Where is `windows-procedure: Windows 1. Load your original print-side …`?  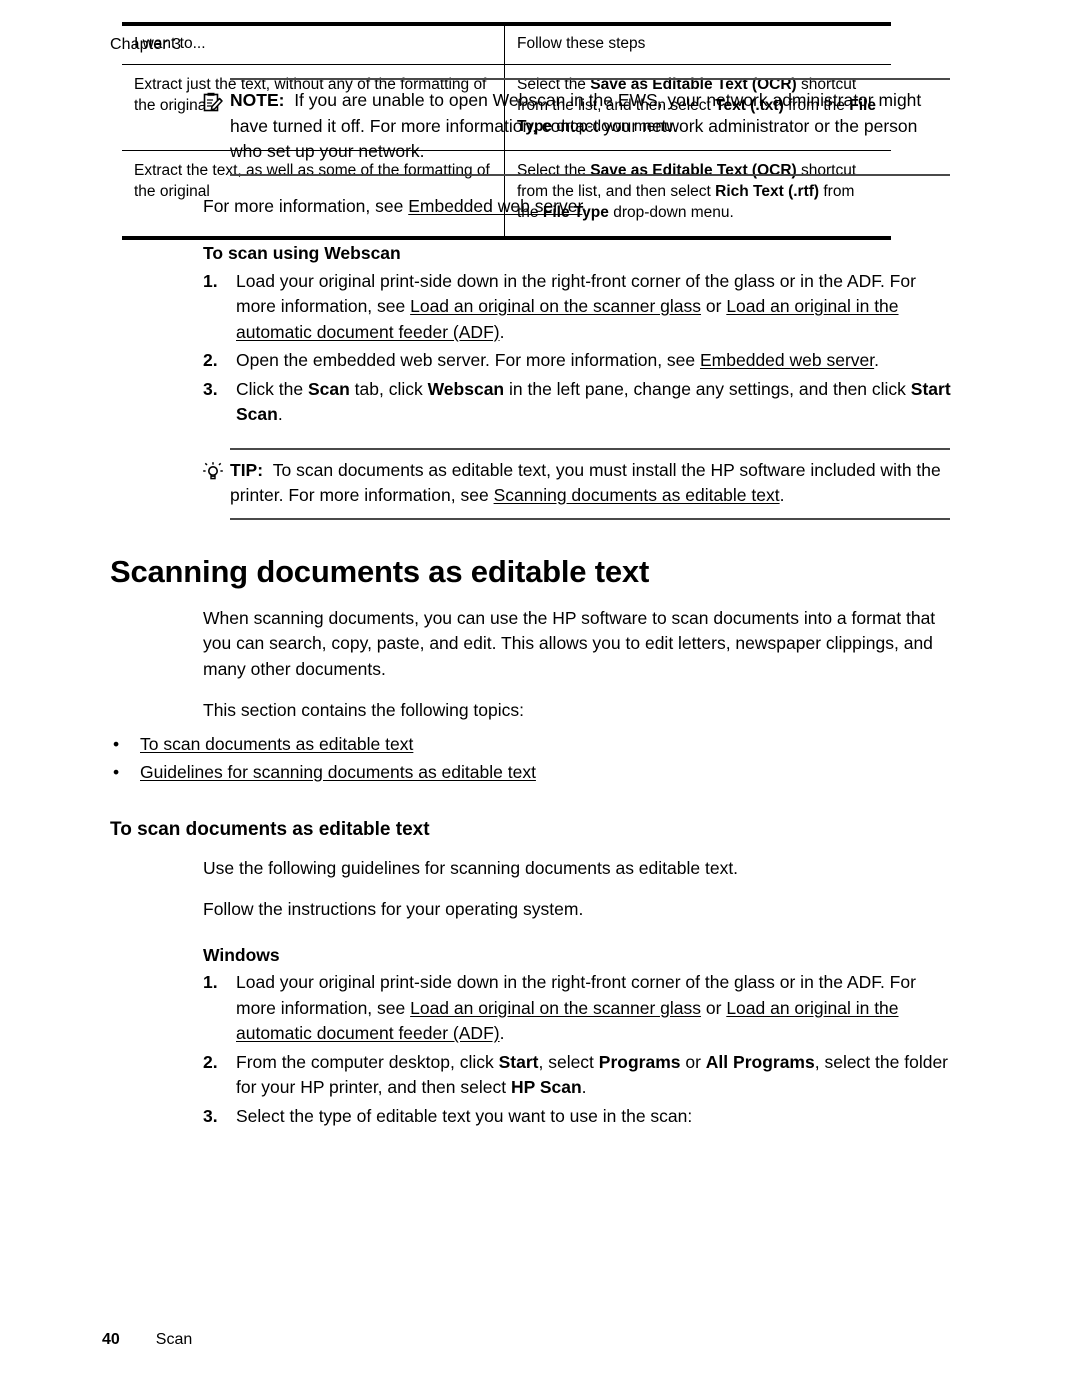
windows-procedure: Windows 1. Load your original print-side … is located at coordinates (579, 1036).